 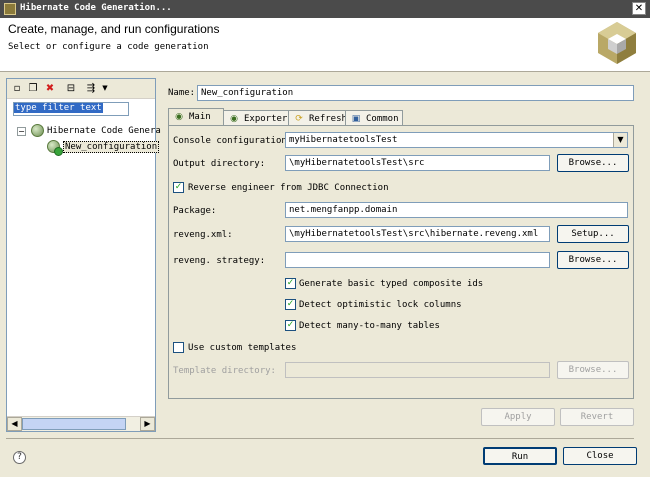 I want to click on exporters-tab-icon: ◉, so click(x=234, y=119).